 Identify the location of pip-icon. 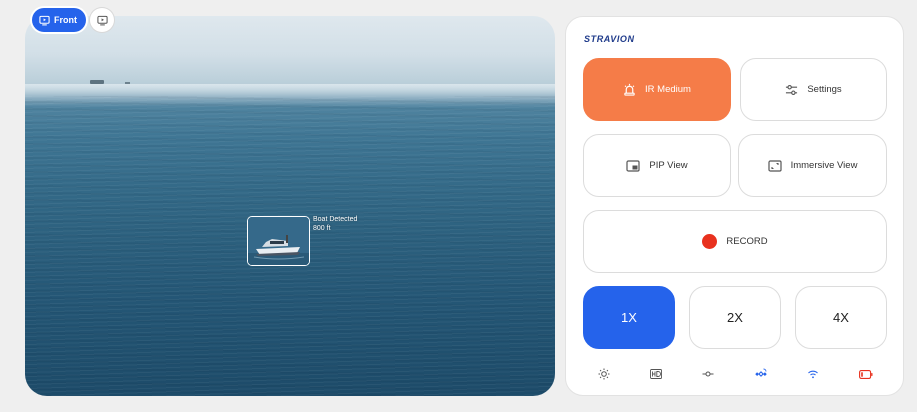
(633, 165).